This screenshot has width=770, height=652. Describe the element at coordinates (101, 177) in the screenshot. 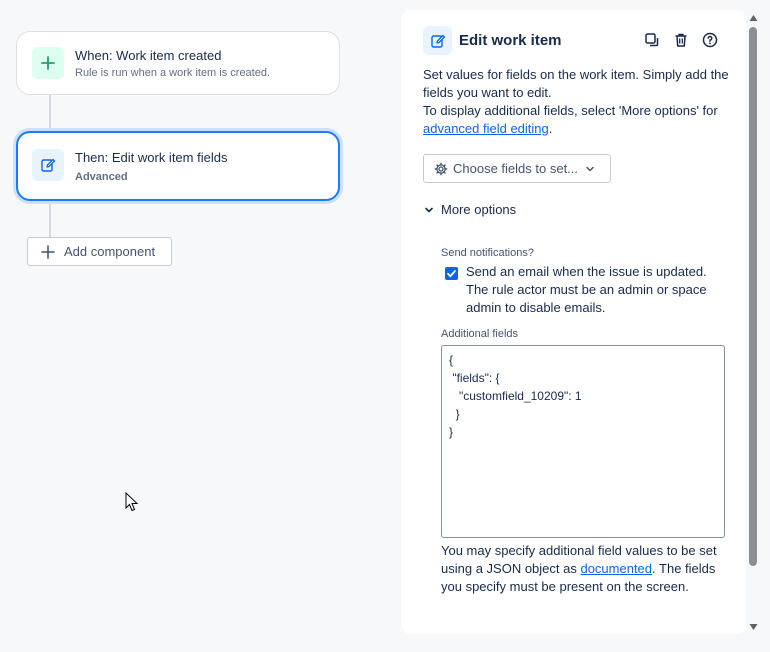

I see `action-subtitle: Advanced` at that location.